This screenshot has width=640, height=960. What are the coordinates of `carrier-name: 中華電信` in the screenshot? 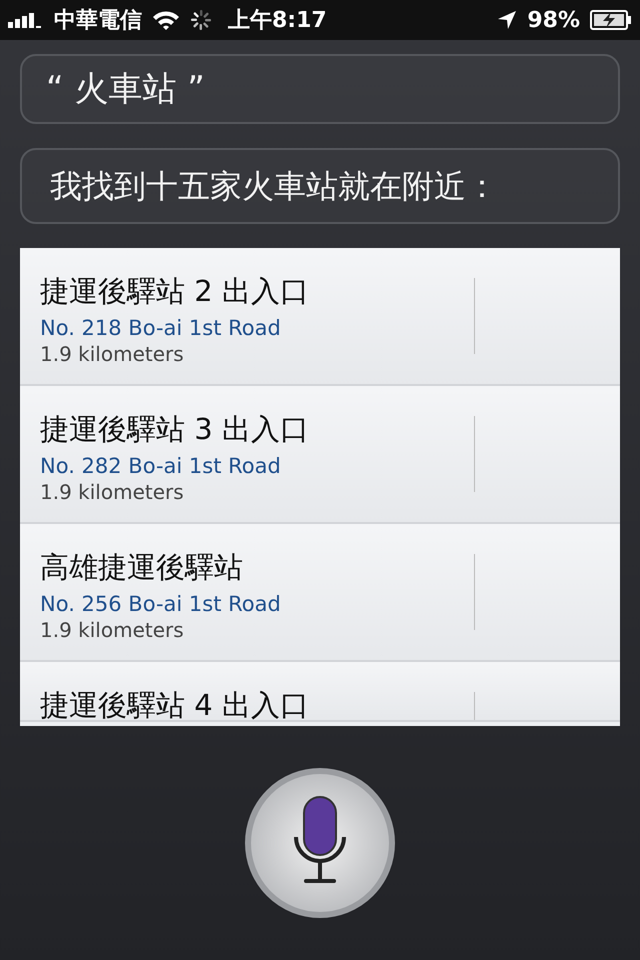 It's located at (98, 21).